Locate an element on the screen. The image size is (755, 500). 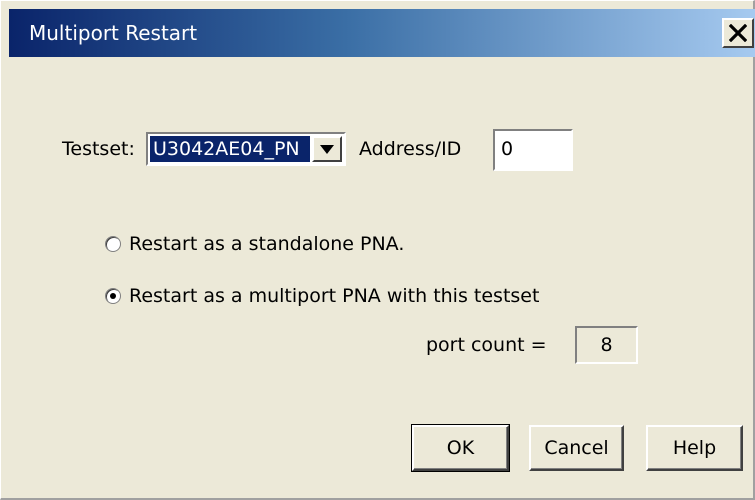
help-button: Help is located at coordinates (694, 448).